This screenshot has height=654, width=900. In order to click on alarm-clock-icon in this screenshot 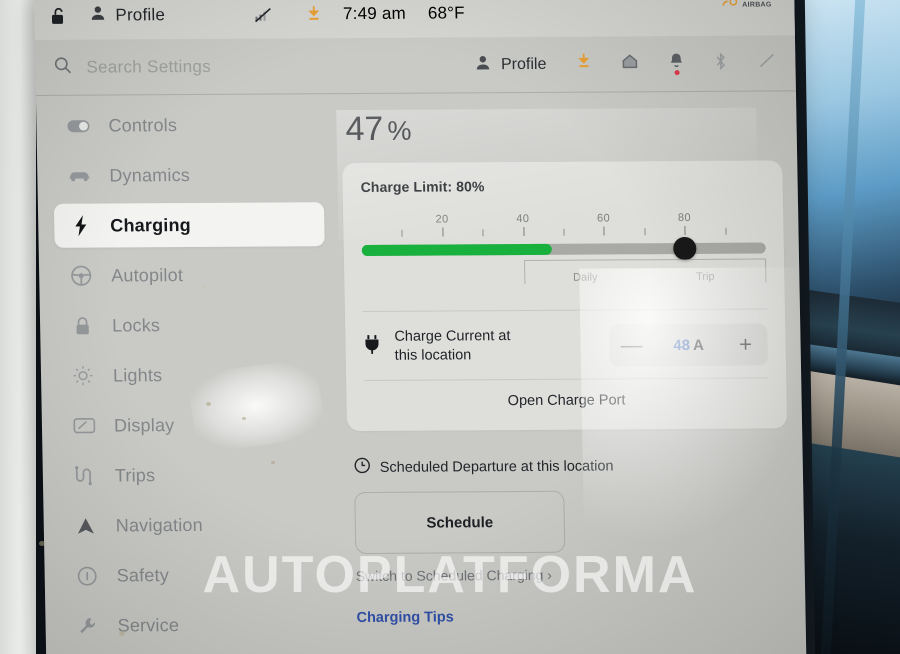, I will do `click(362, 467)`.